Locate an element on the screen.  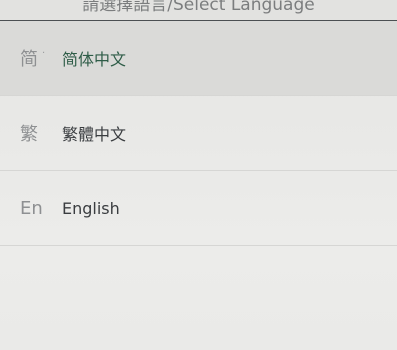
language-abbr: 繁 is located at coordinates (29, 134).